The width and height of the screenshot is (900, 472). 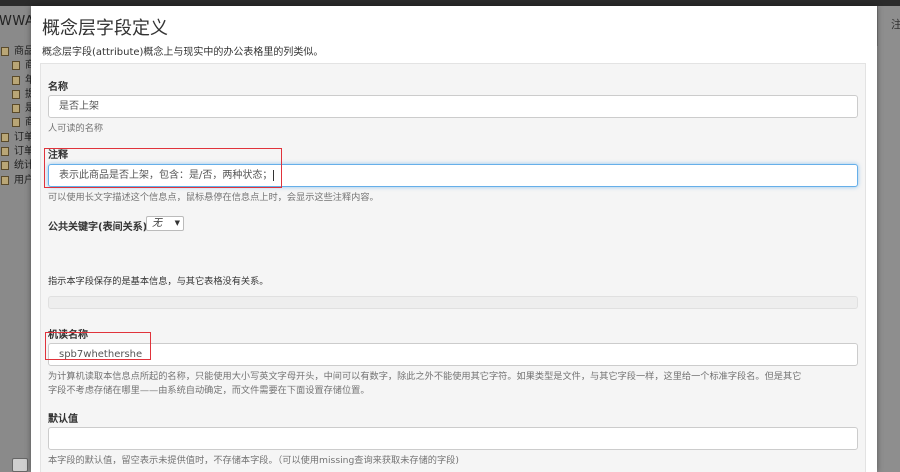 I want to click on header-divider, so click(x=877, y=26).